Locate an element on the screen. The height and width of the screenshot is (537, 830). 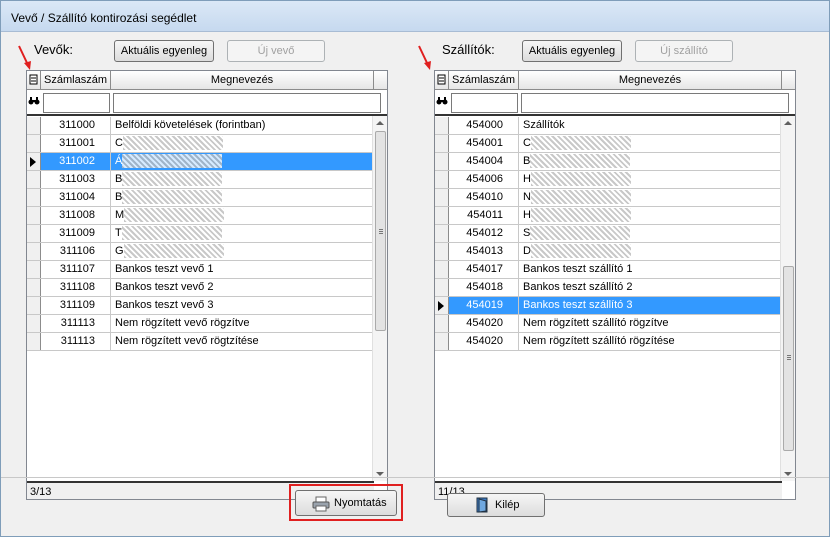
table-row: 311109 Bankos teszt vevő 3 is located at coordinates (207, 306).